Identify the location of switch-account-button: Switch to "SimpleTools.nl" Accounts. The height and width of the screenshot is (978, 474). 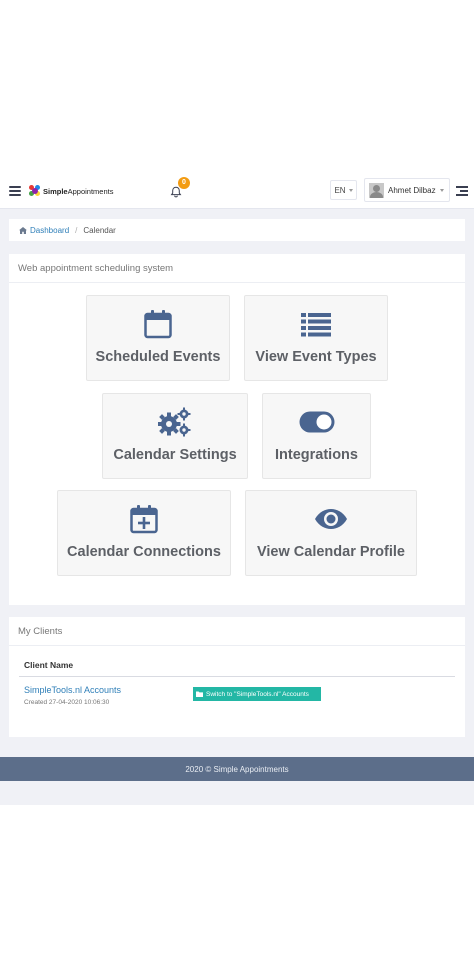
(257, 694).